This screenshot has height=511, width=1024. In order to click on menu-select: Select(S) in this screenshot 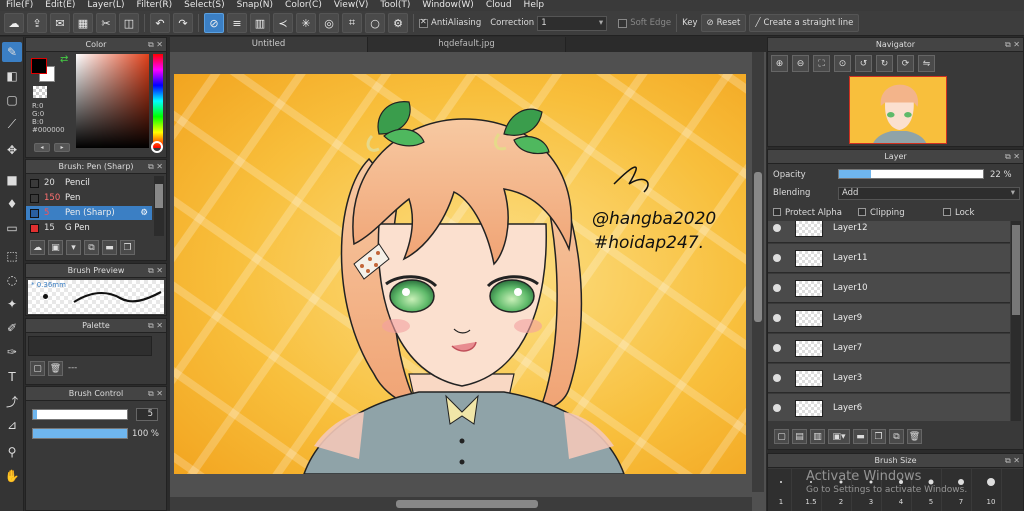, I will do `click(204, 5)`.